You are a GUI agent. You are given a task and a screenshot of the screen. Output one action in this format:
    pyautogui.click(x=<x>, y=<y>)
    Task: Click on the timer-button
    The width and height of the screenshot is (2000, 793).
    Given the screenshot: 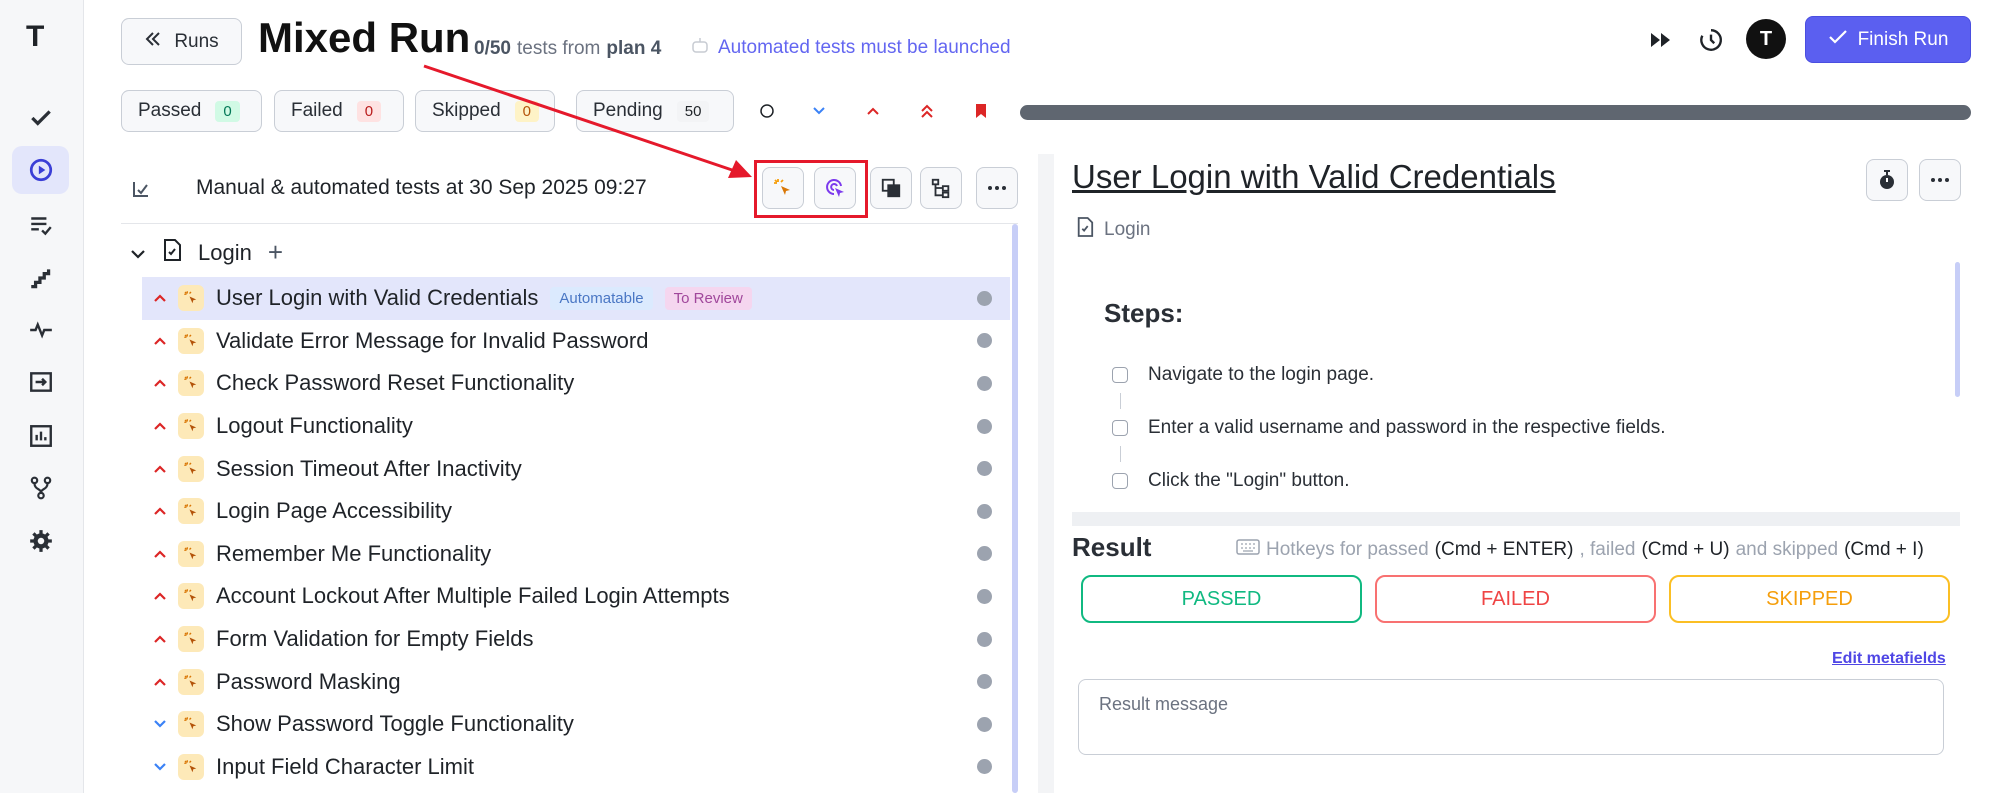 What is the action you would take?
    pyautogui.click(x=1887, y=180)
    